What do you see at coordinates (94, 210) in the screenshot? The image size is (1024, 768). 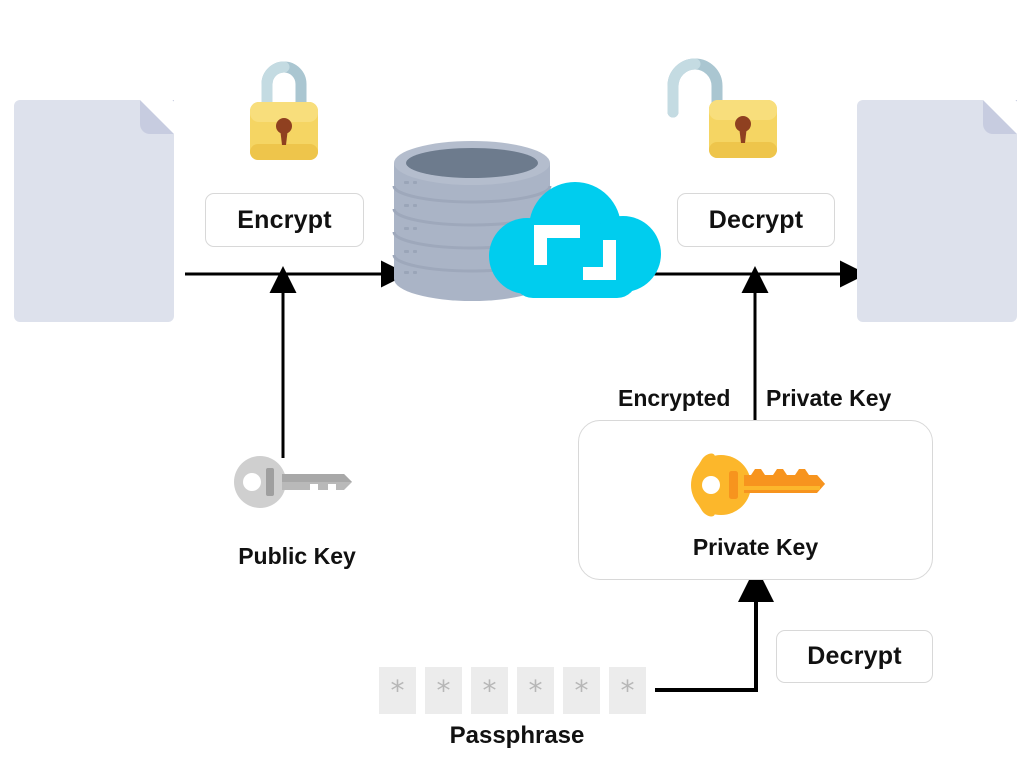 I see `source-document` at bounding box center [94, 210].